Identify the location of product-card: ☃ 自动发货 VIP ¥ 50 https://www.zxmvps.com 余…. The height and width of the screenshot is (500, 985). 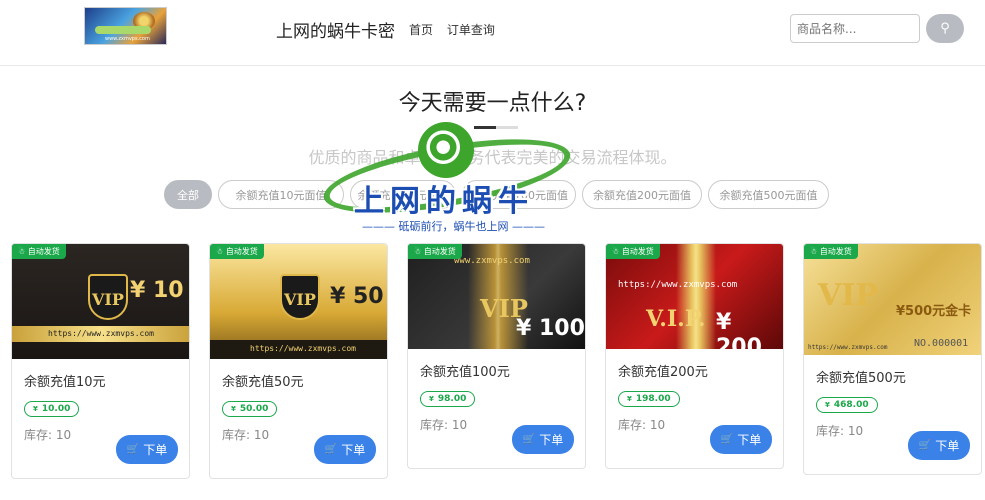
(298, 361).